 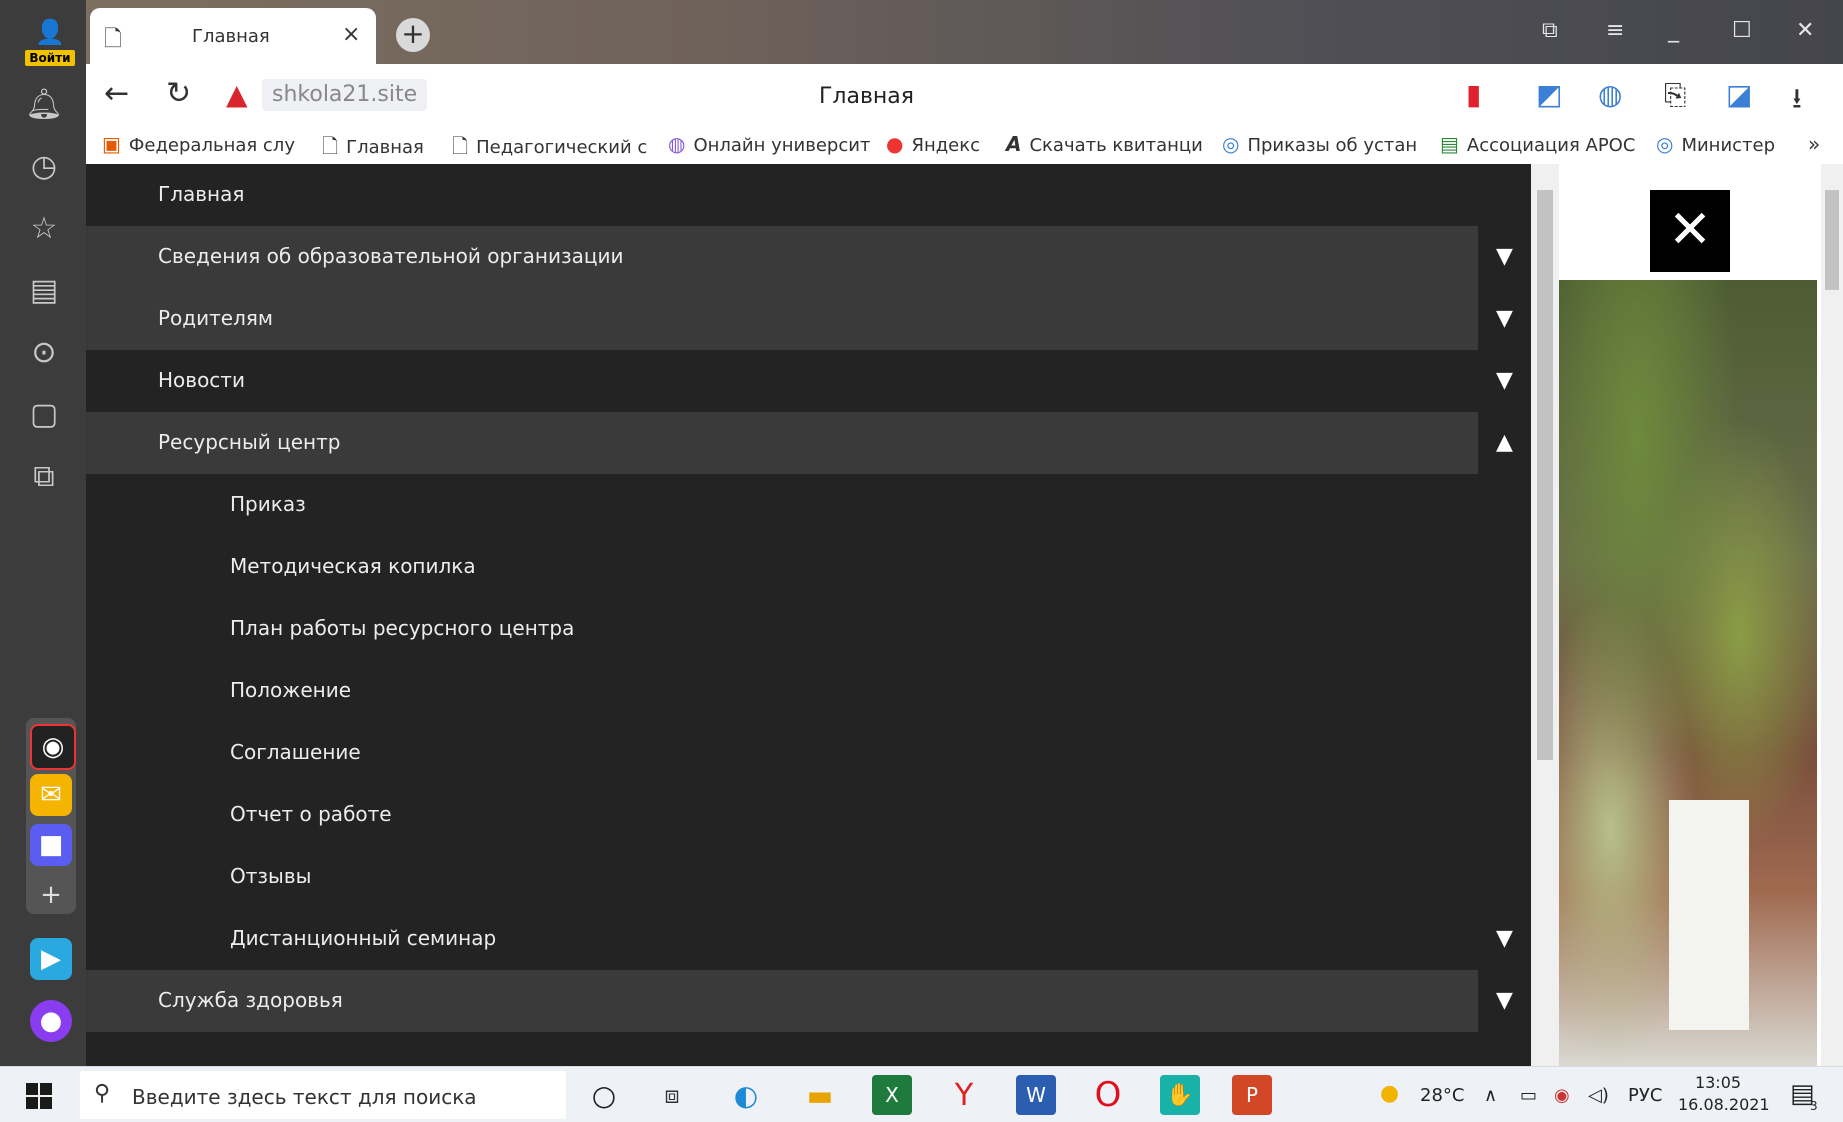 I want to click on weather-icon: ●, so click(x=1389, y=1093).